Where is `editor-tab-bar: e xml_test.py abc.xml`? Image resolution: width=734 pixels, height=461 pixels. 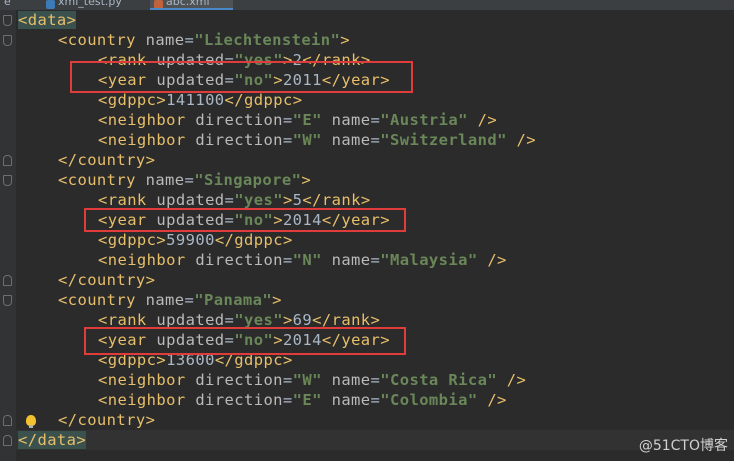 editor-tab-bar: e xml_test.py abc.xml is located at coordinates (367, 5).